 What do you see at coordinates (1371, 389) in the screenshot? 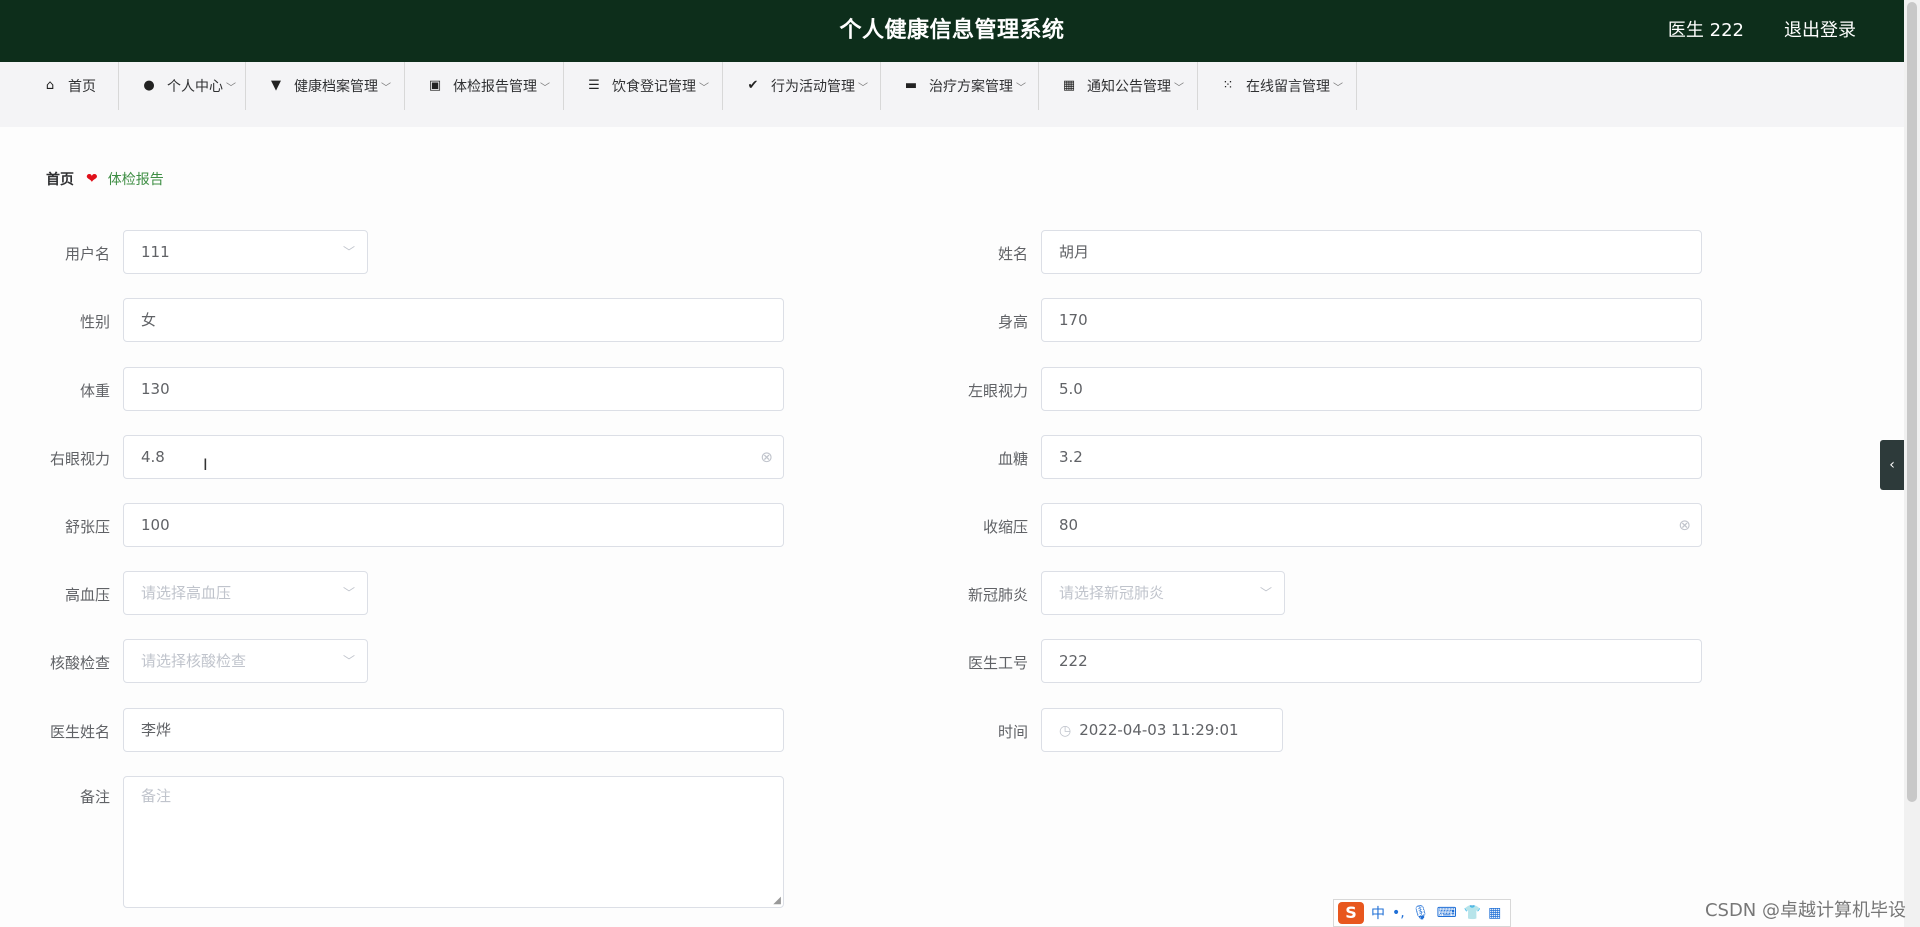
I see `left-vision-input: 5.0` at bounding box center [1371, 389].